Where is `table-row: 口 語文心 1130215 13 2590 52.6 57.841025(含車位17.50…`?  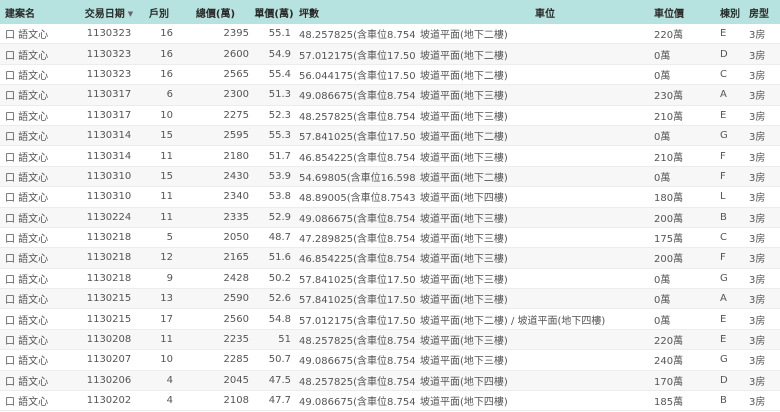 table-row: 口 語文心 1130215 13 2590 52.6 57.841025(含車位17.50… is located at coordinates (390, 299).